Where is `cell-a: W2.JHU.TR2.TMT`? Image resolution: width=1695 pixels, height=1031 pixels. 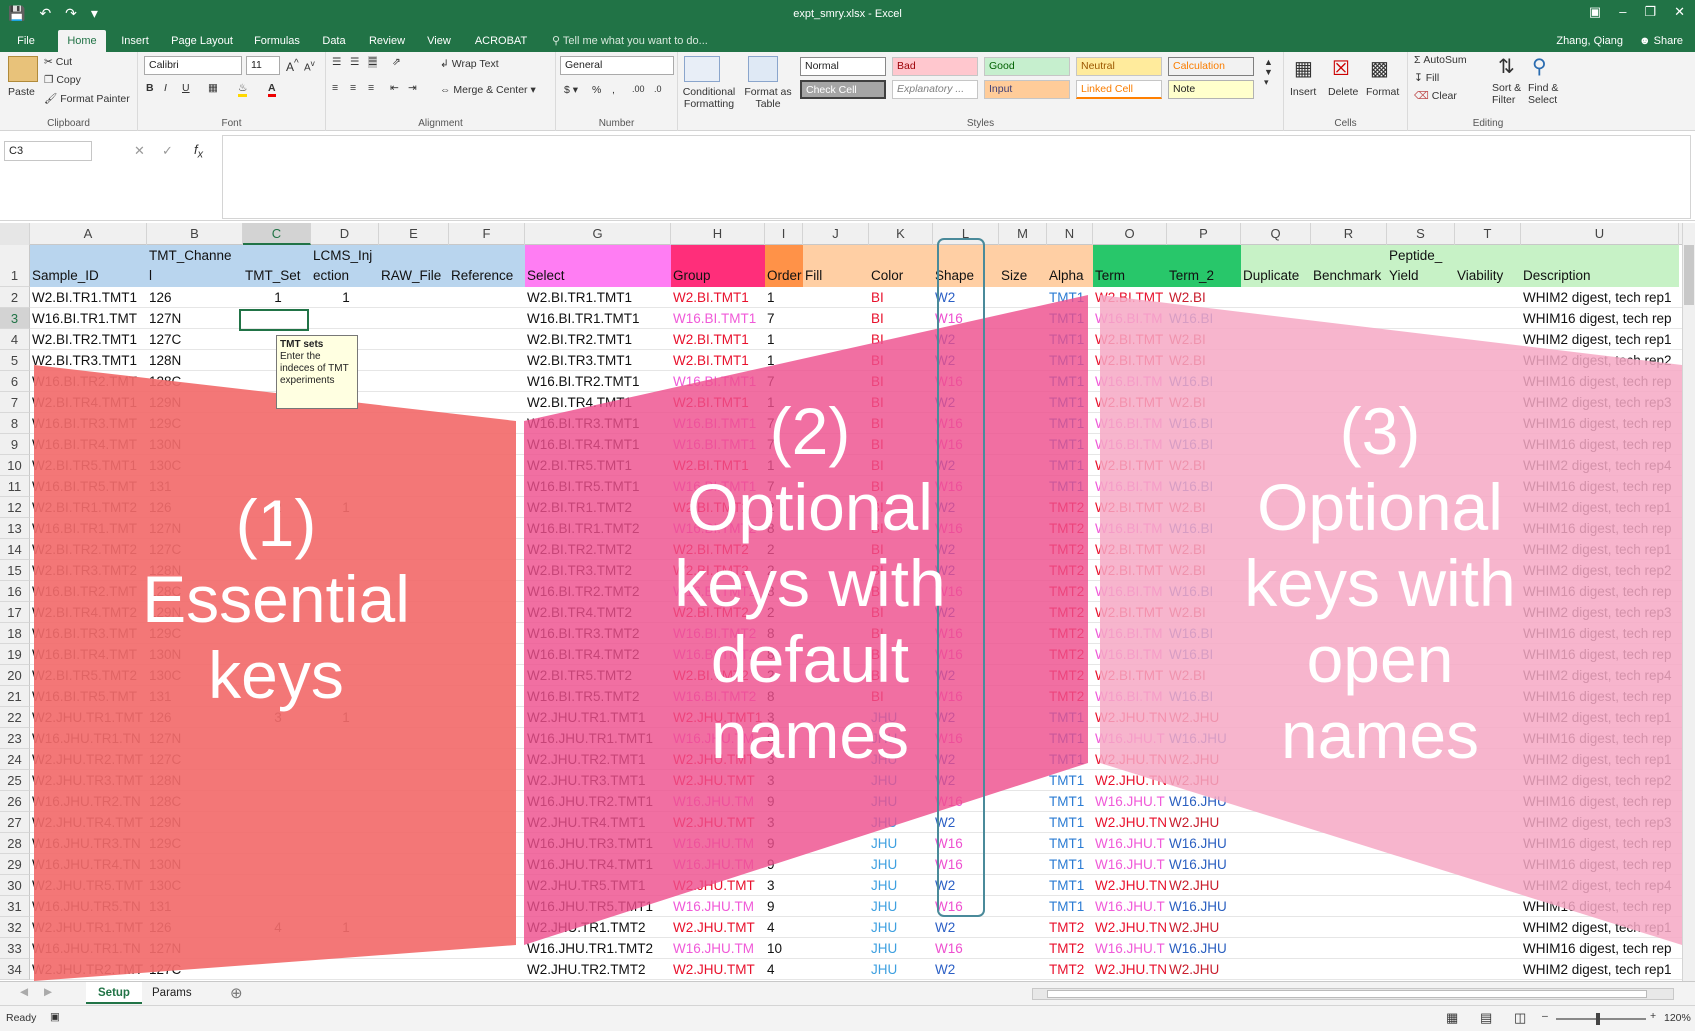 cell-a: W2.JHU.TR2.TMT is located at coordinates (88, 759).